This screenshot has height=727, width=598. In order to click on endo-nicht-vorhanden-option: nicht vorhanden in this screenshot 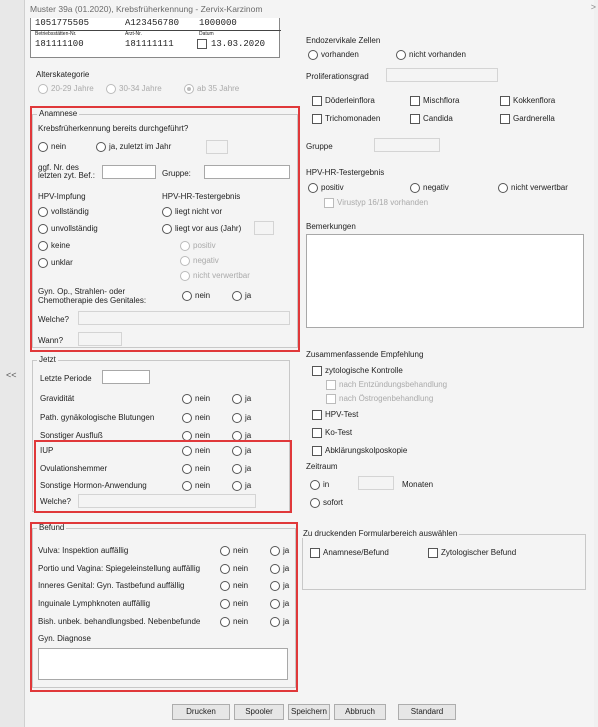, I will do `click(431, 55)`.